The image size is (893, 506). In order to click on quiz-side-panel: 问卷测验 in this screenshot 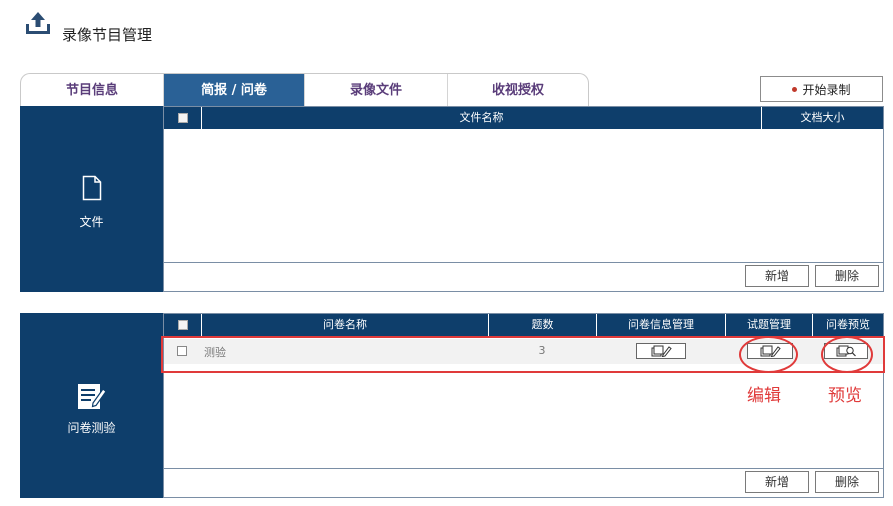, I will do `click(91, 405)`.